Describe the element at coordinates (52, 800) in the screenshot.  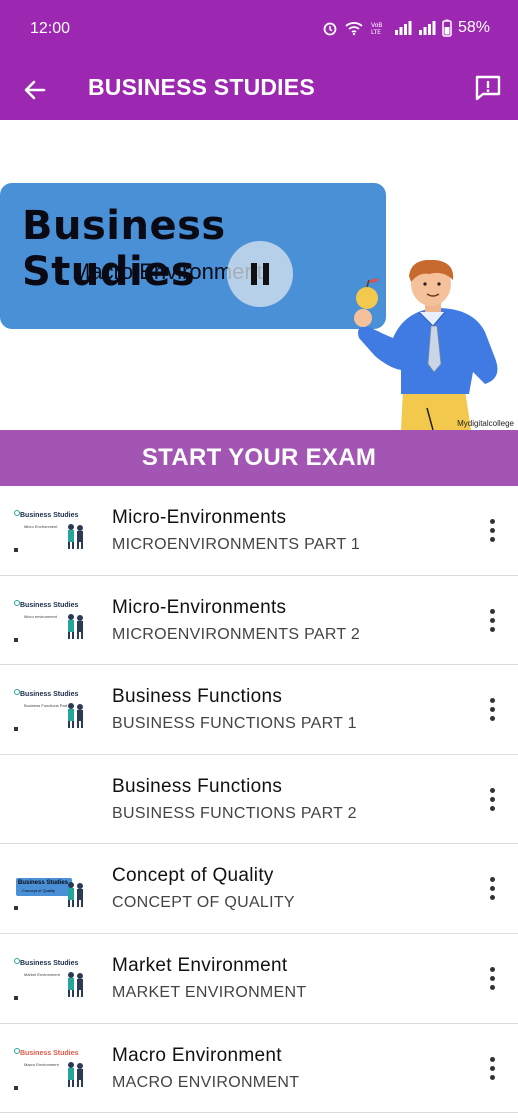
I see `lesson-thumbnail` at that location.